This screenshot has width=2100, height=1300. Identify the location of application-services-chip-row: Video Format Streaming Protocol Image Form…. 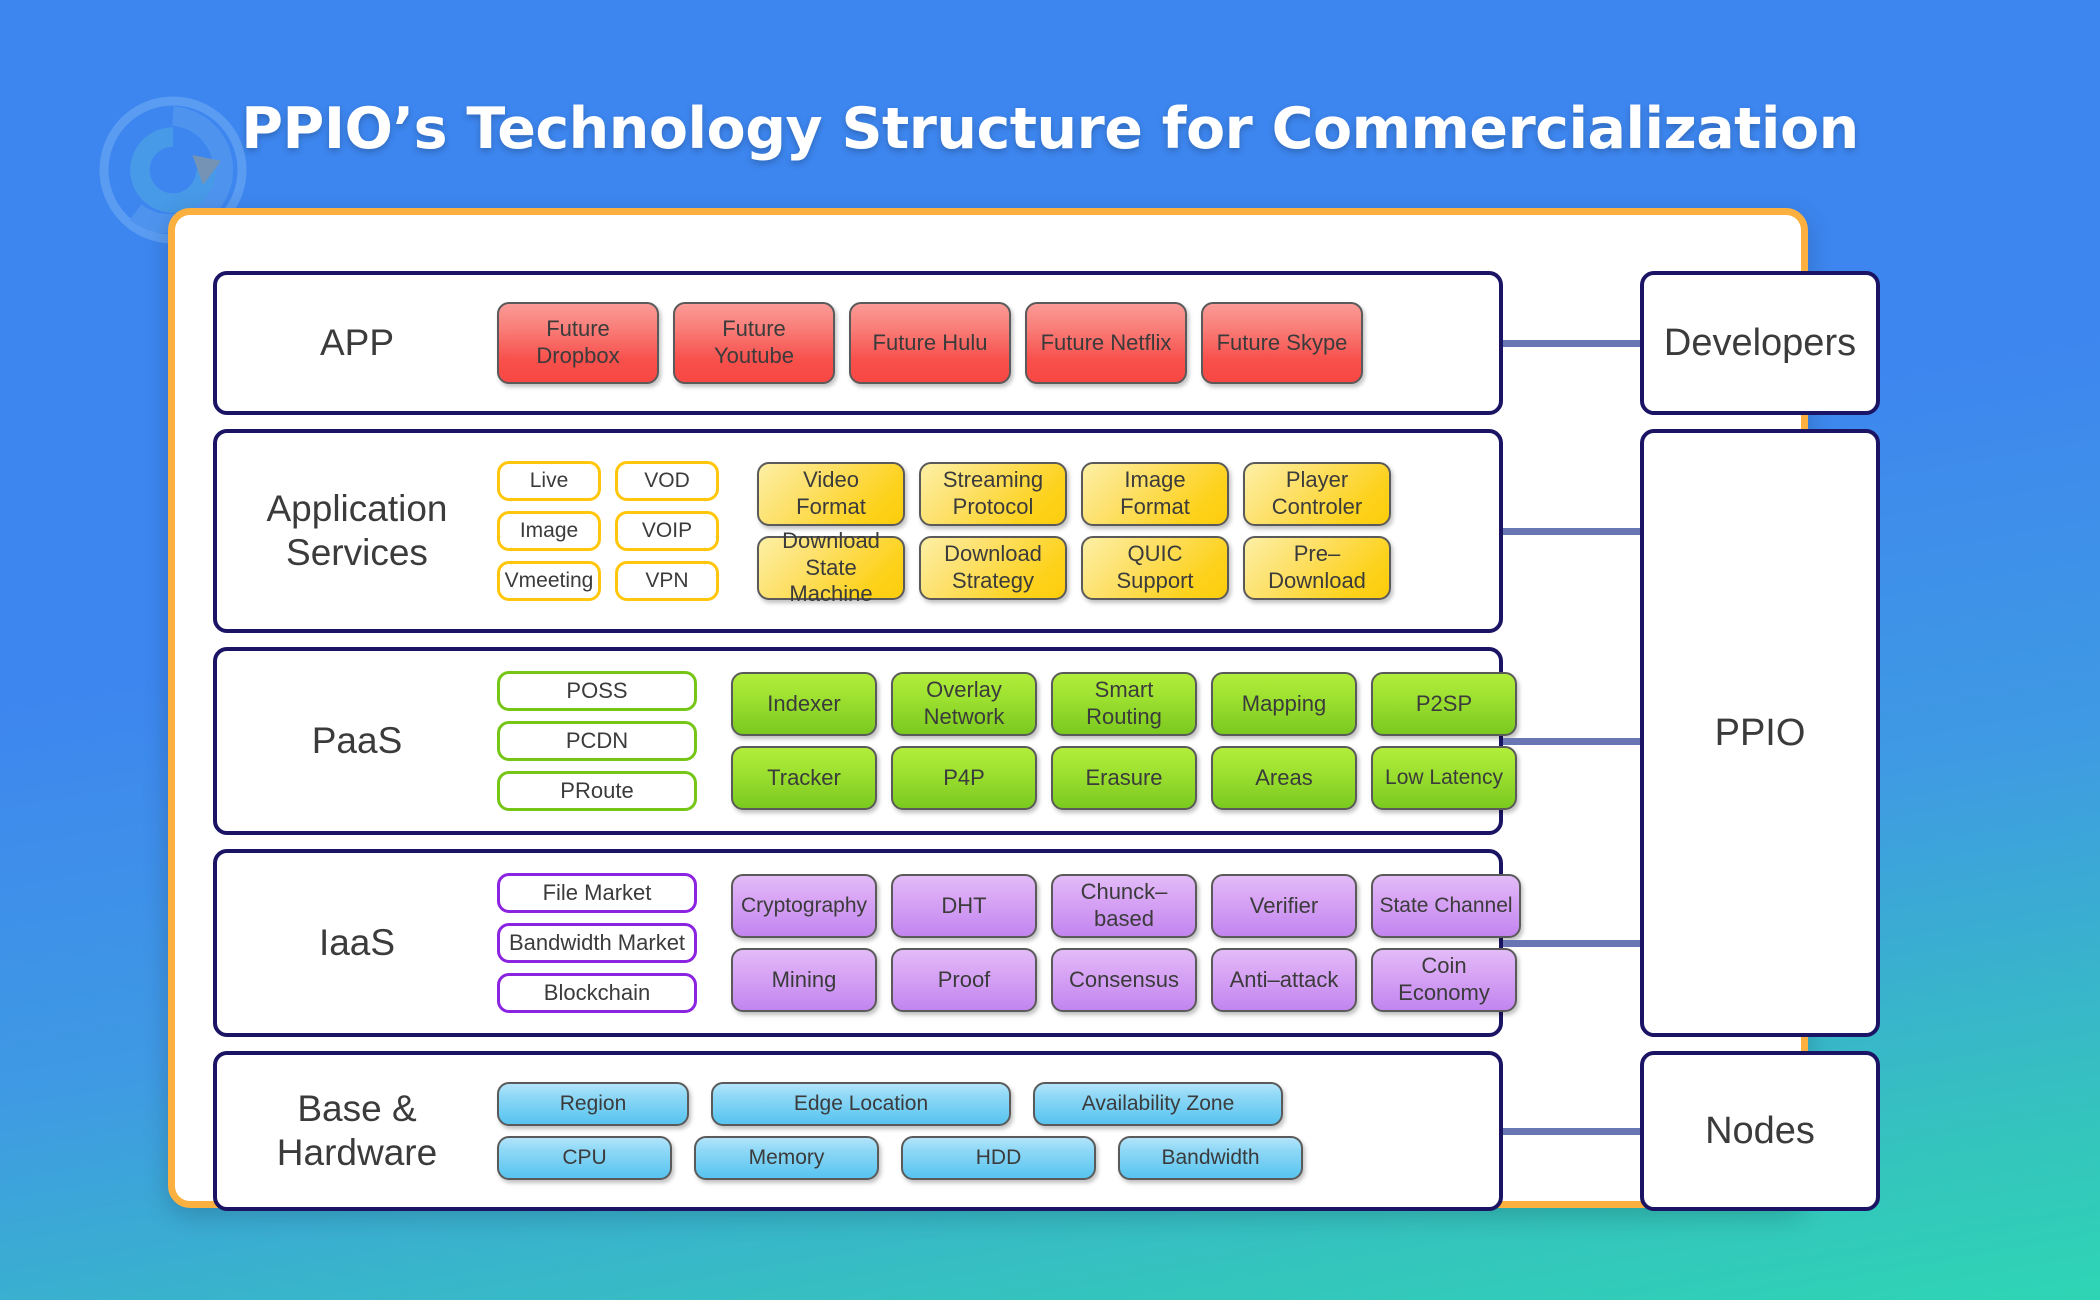
(1074, 494).